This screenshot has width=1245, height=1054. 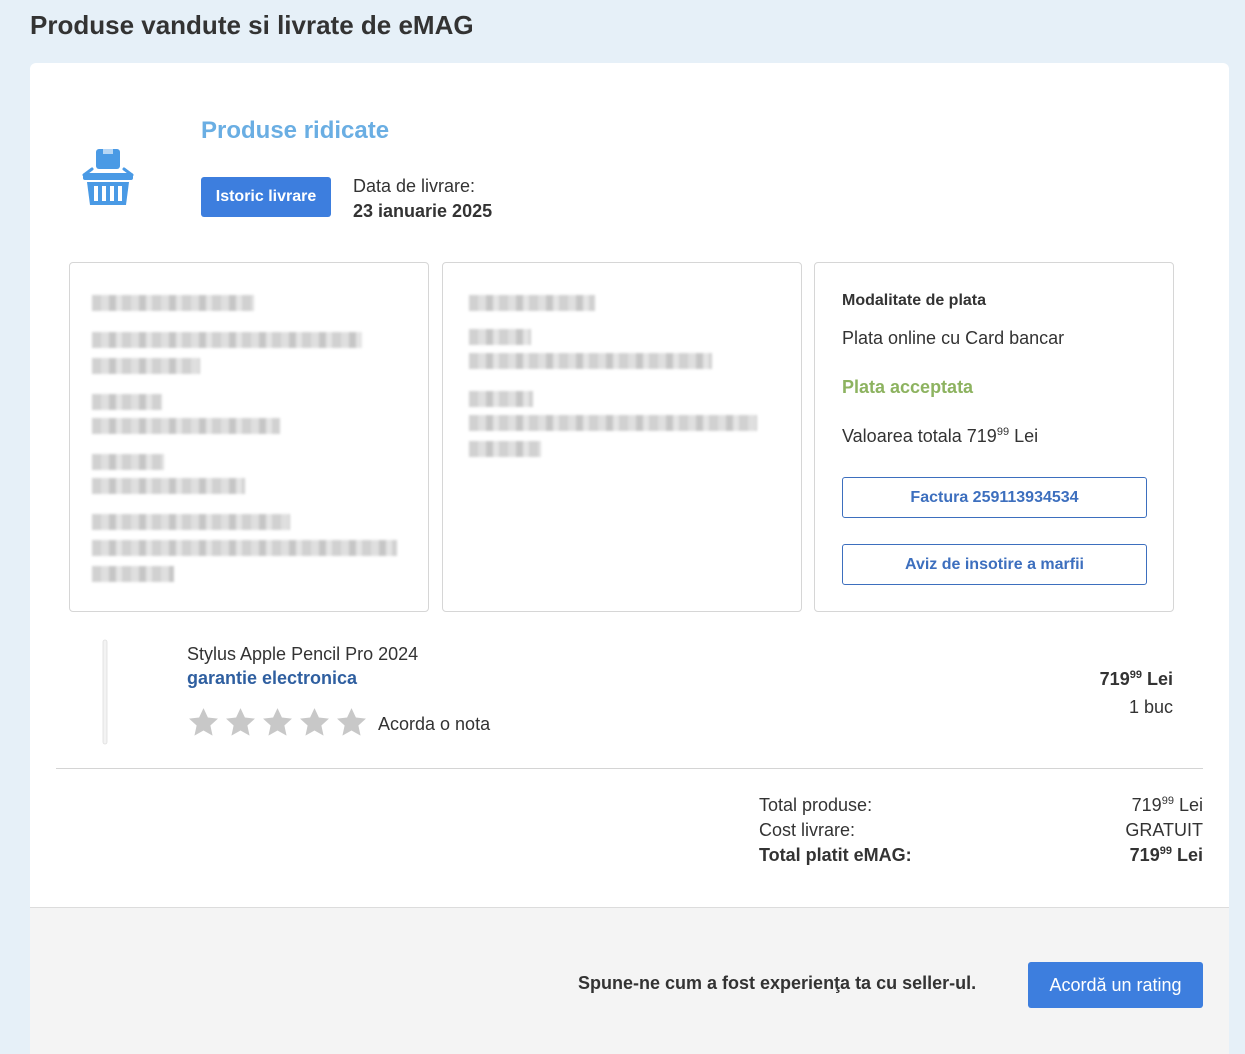 What do you see at coordinates (1164, 830) in the screenshot?
I see `summary-shipping-value: GRATUIT` at bounding box center [1164, 830].